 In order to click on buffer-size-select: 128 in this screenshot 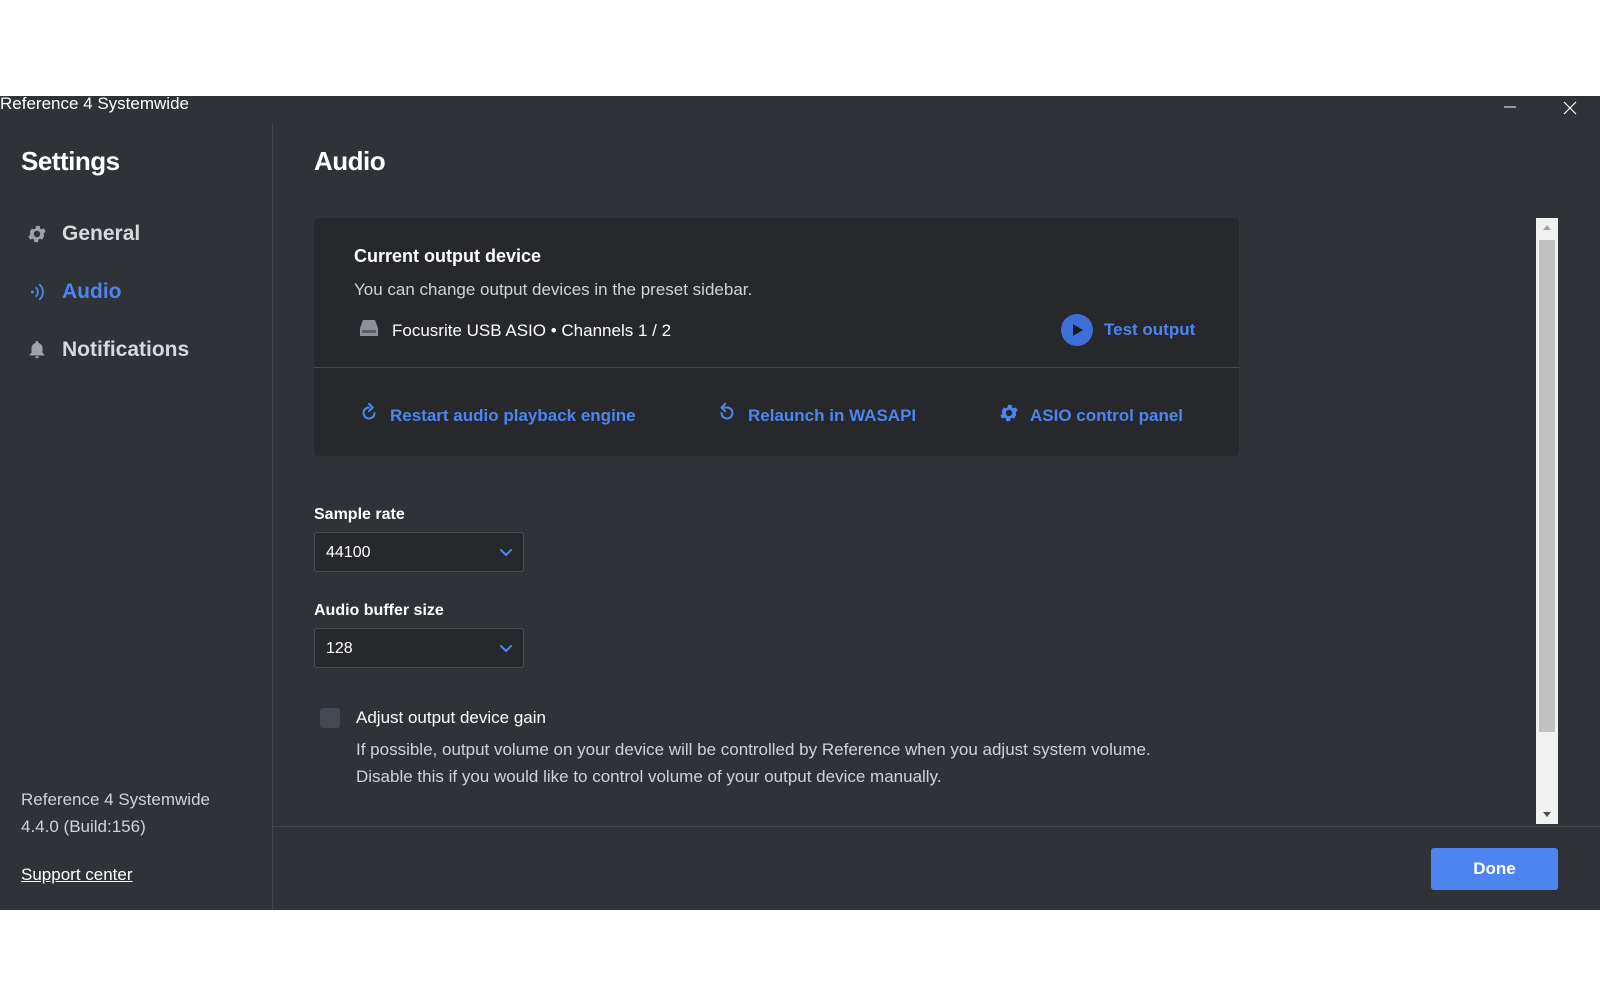, I will do `click(419, 648)`.